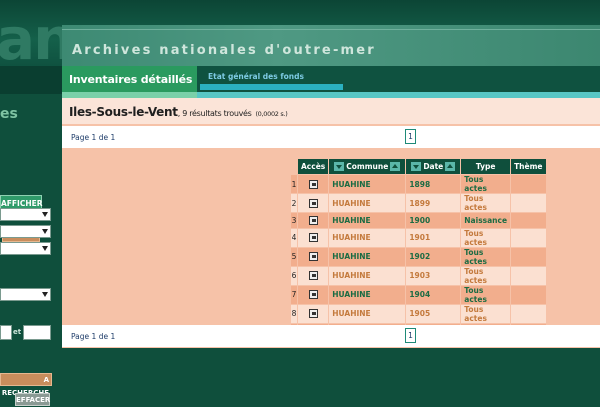  What do you see at coordinates (331, 360) in the screenshot?
I see `page-footer` at bounding box center [331, 360].